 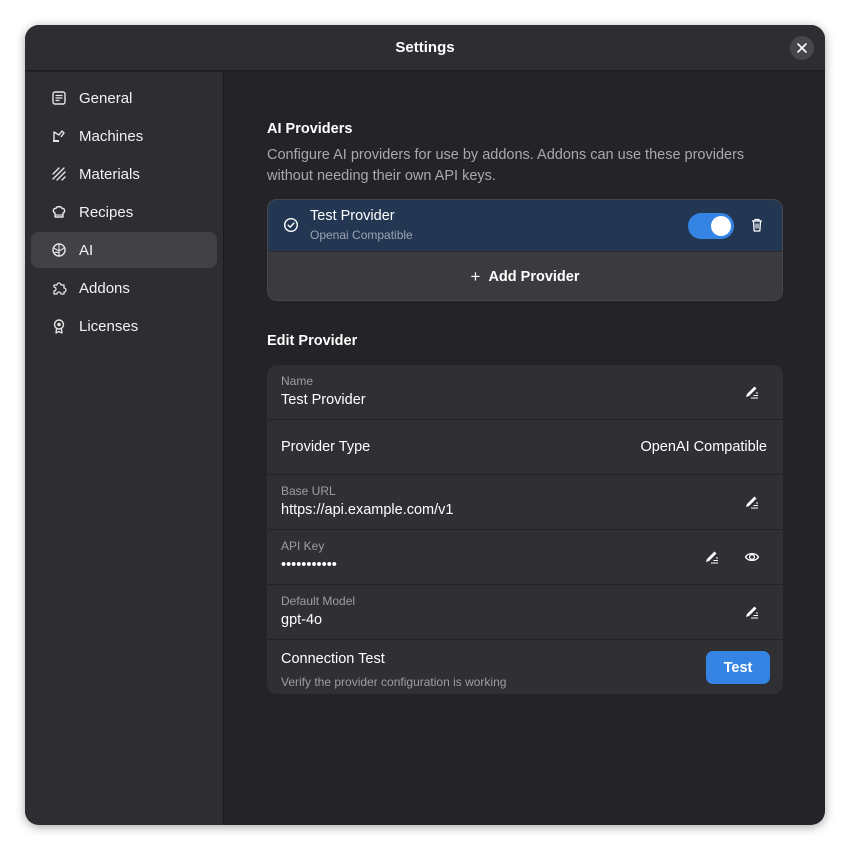 What do you see at coordinates (59, 288) in the screenshot?
I see `puzzle-icon` at bounding box center [59, 288].